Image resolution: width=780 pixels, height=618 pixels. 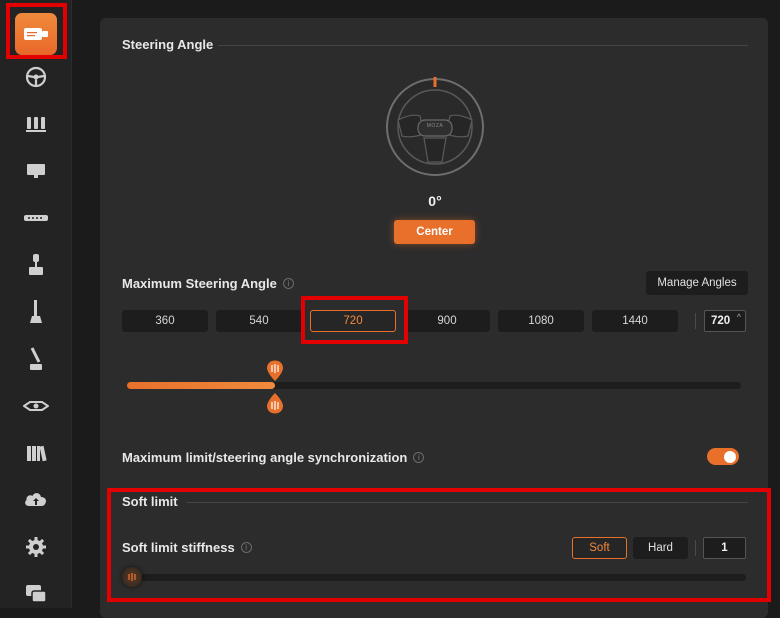 What do you see at coordinates (435, 126) in the screenshot?
I see `wheel-logo: MOZA` at bounding box center [435, 126].